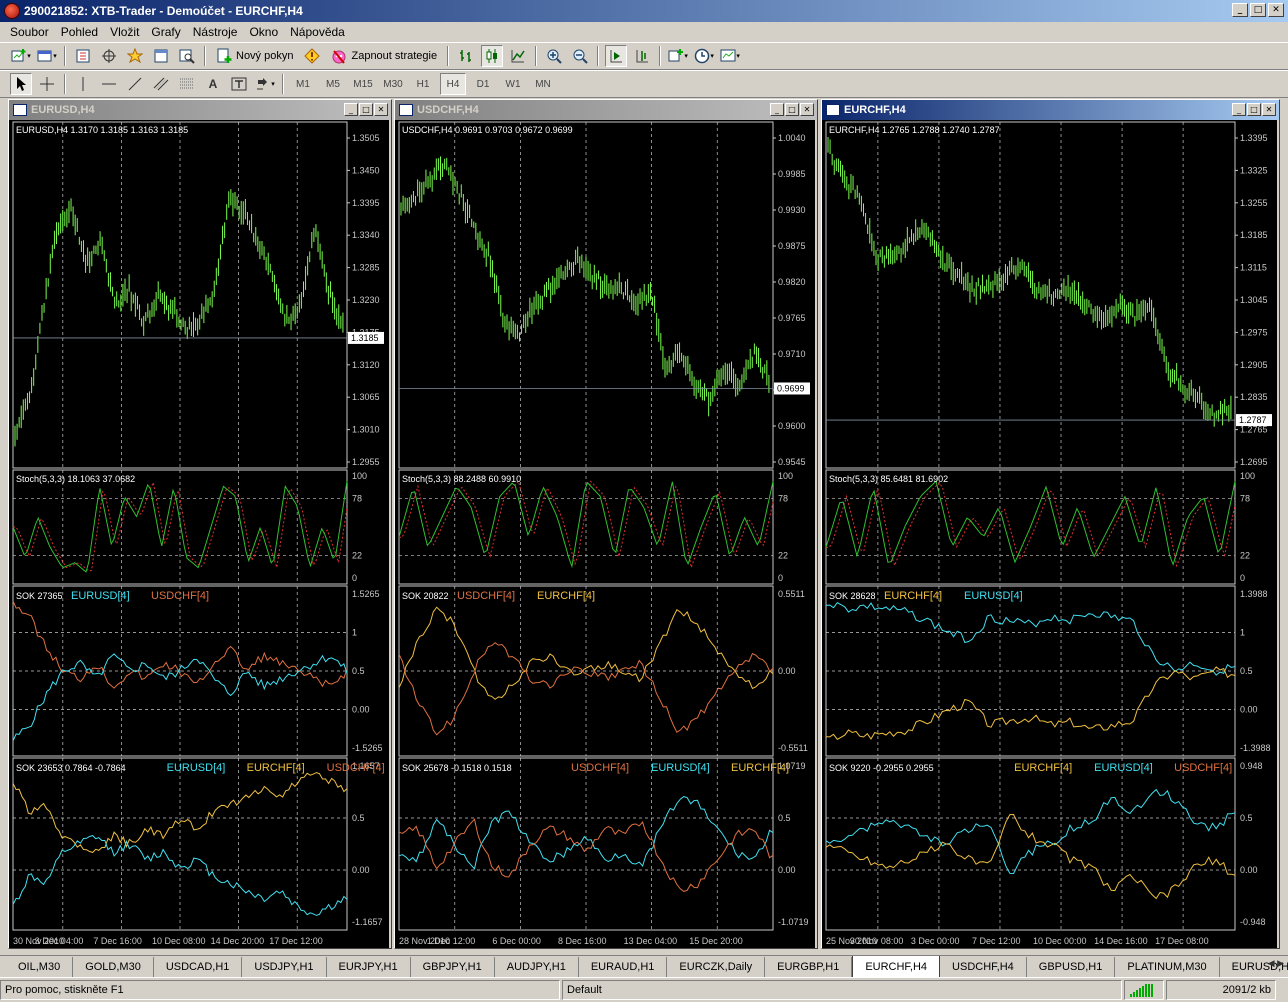 Image resolution: width=1288 pixels, height=1002 pixels. I want to click on timeframe-m30: M30, so click(393, 84).